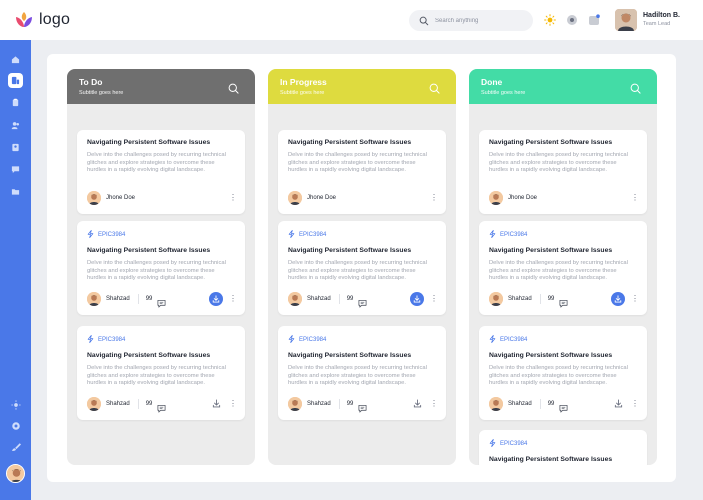 This screenshot has height=500, width=703. What do you see at coordinates (42, 20) in the screenshot?
I see `logo: logo` at bounding box center [42, 20].